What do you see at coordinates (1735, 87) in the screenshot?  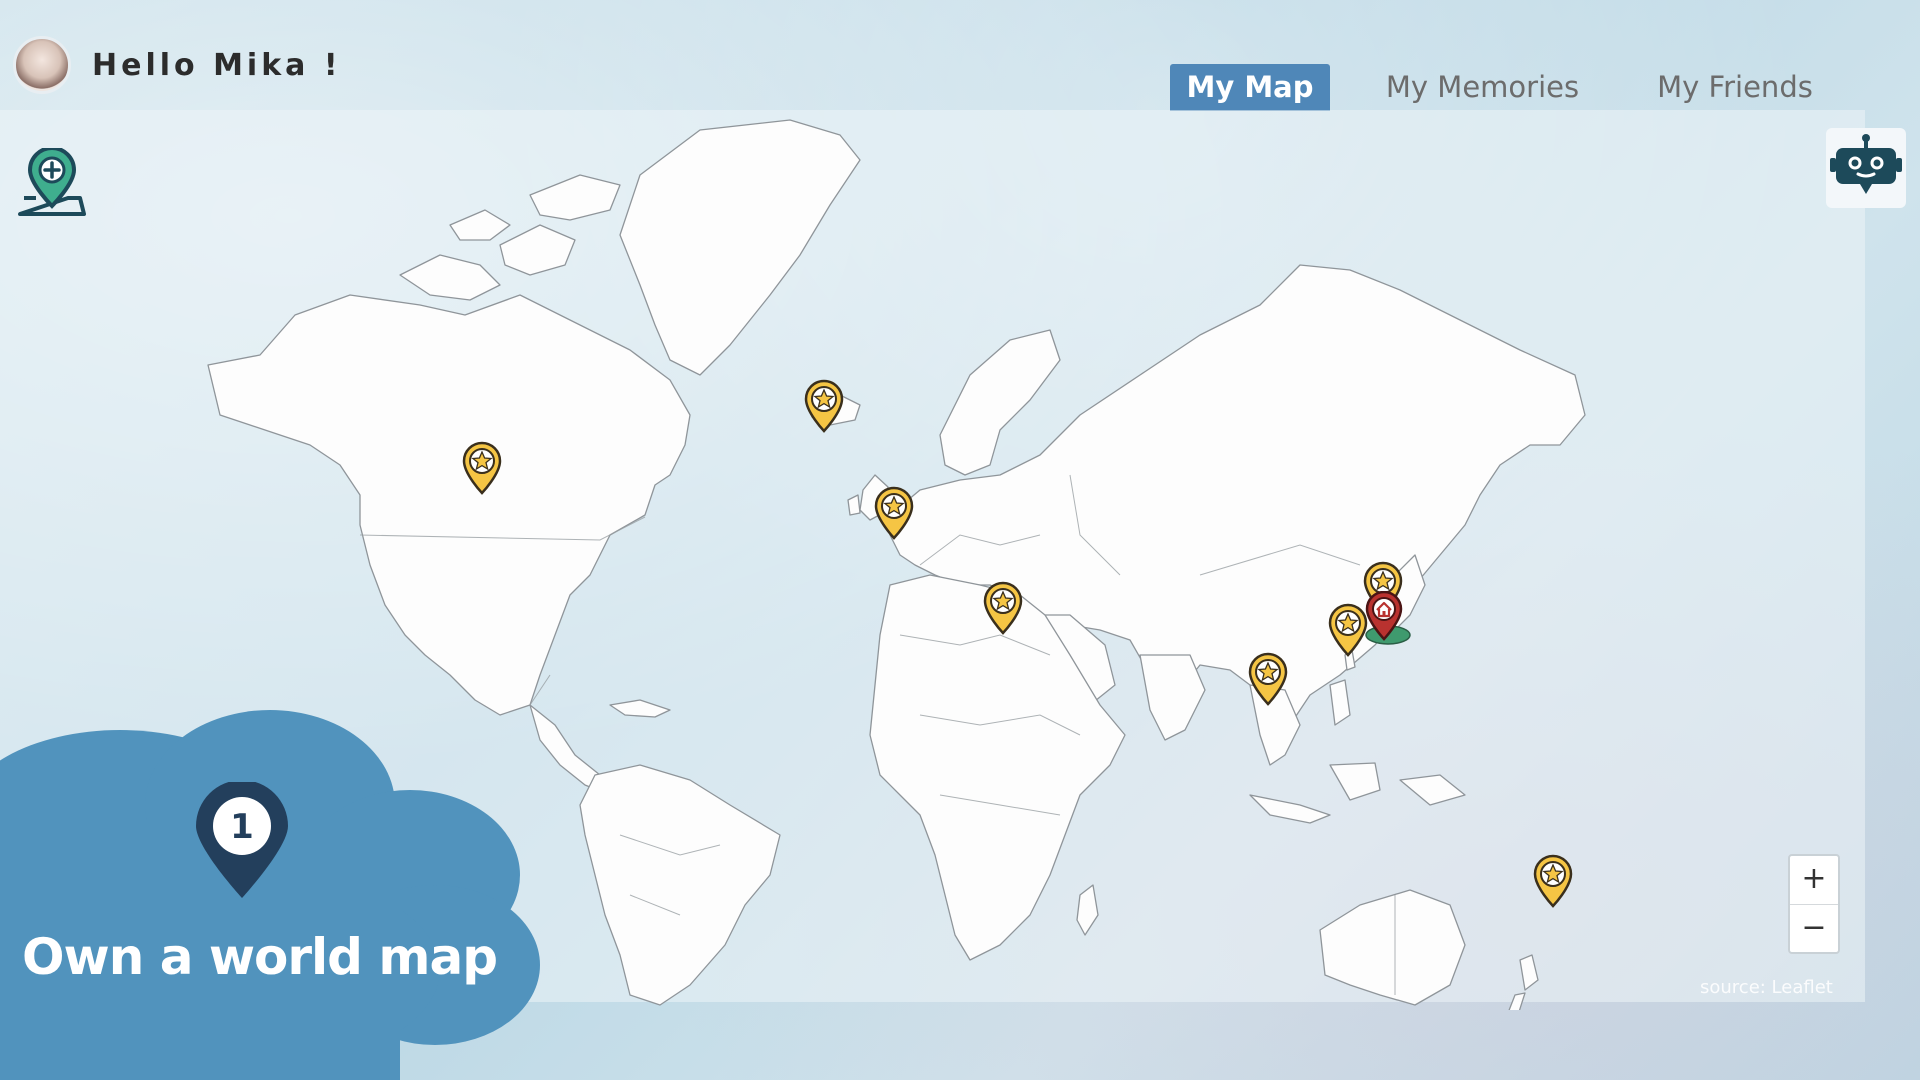 I see `tab-my-friends: My Friends` at bounding box center [1735, 87].